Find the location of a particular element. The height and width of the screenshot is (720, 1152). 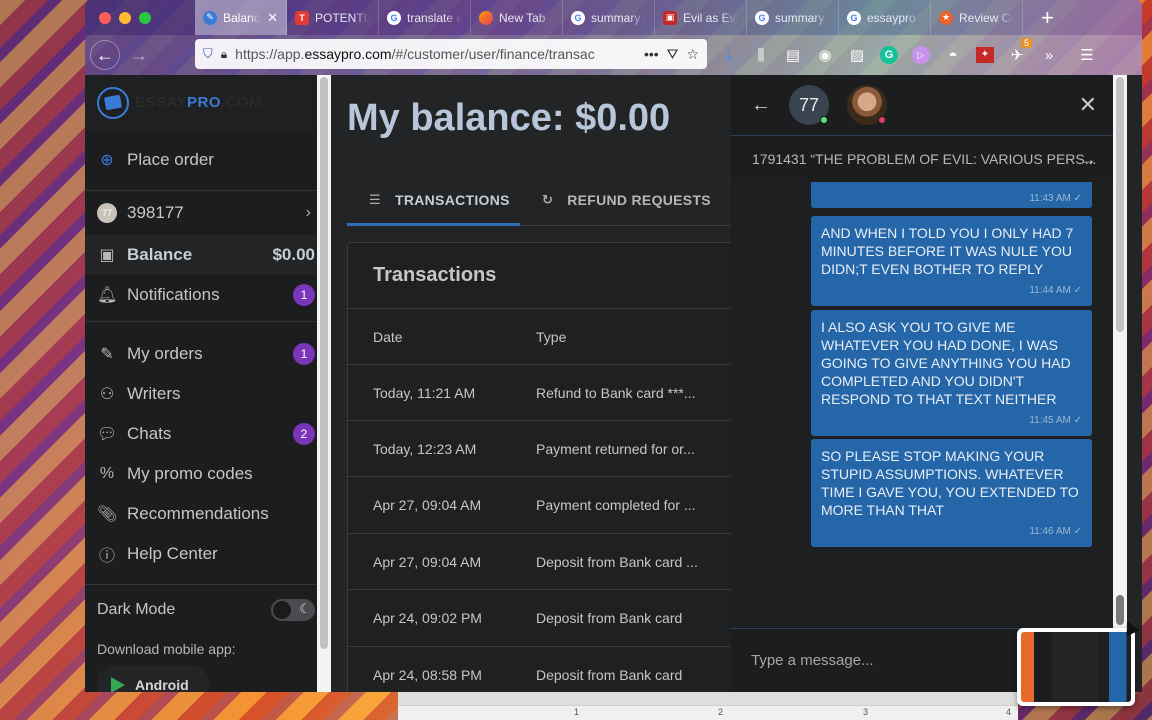

sidebar-item-my-orders: ✎ My orders 1 is located at coordinates (201, 354).